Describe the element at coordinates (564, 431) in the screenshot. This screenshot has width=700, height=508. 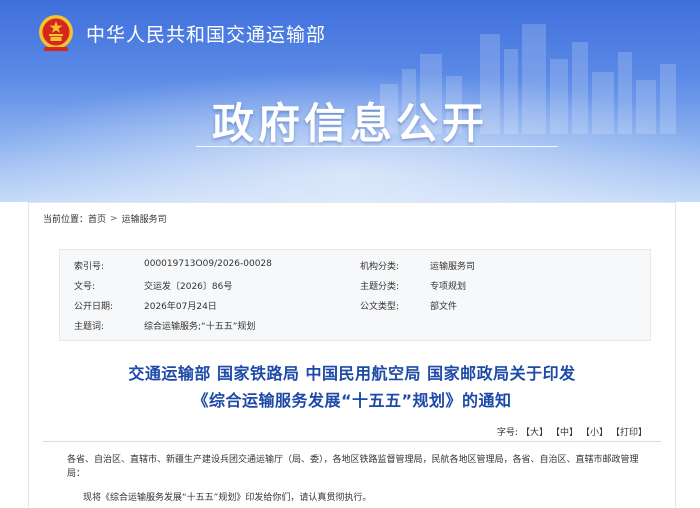
I see `font-size-medium-button: 【中】` at that location.